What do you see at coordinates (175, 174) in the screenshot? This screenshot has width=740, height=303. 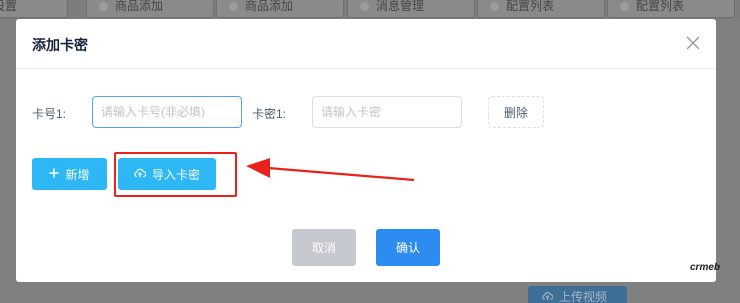 I see `import-card-secret-label: 导入卡密` at bounding box center [175, 174].